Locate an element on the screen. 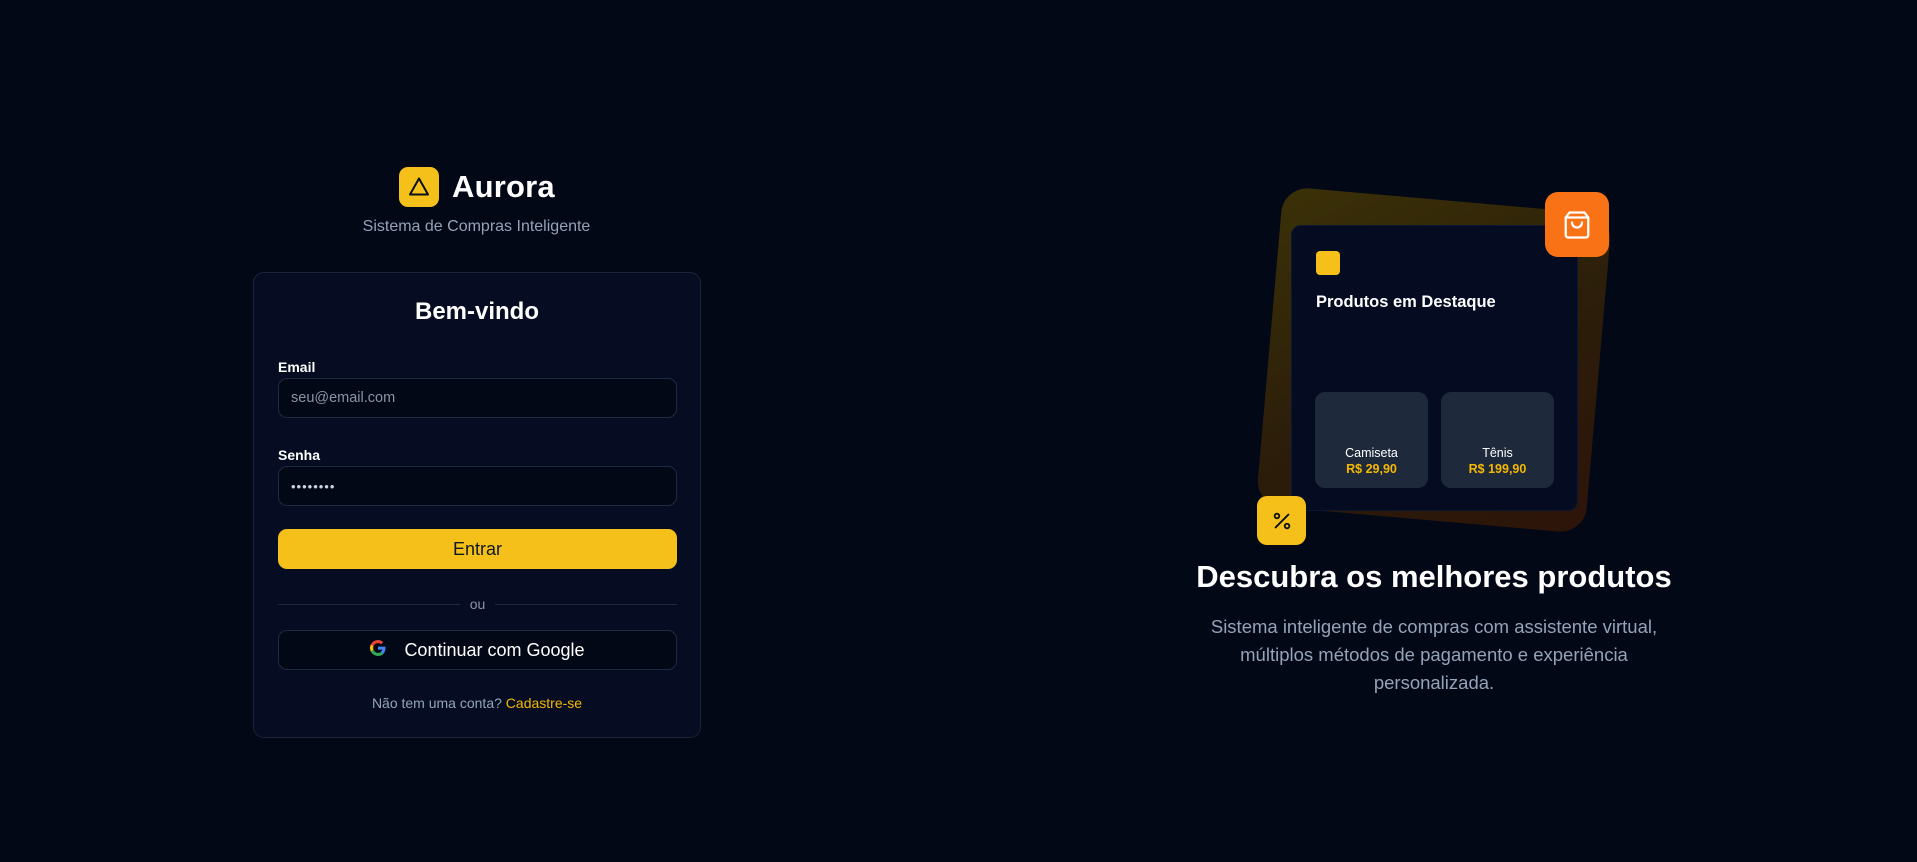  google-button-label: Continuar com Google is located at coordinates (494, 649).